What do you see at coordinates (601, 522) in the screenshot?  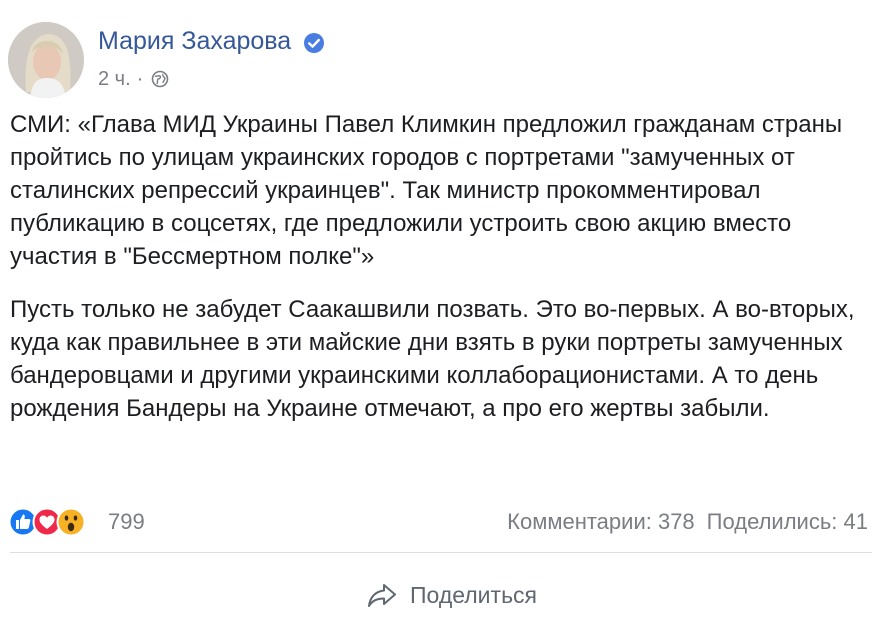 I see `comments-count-link: Комментарии: 378` at bounding box center [601, 522].